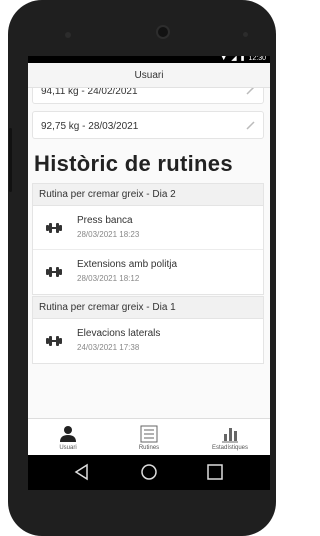 This screenshot has width=320, height=536. What do you see at coordinates (149, 448) in the screenshot?
I see `nav-label: Rutines` at bounding box center [149, 448].